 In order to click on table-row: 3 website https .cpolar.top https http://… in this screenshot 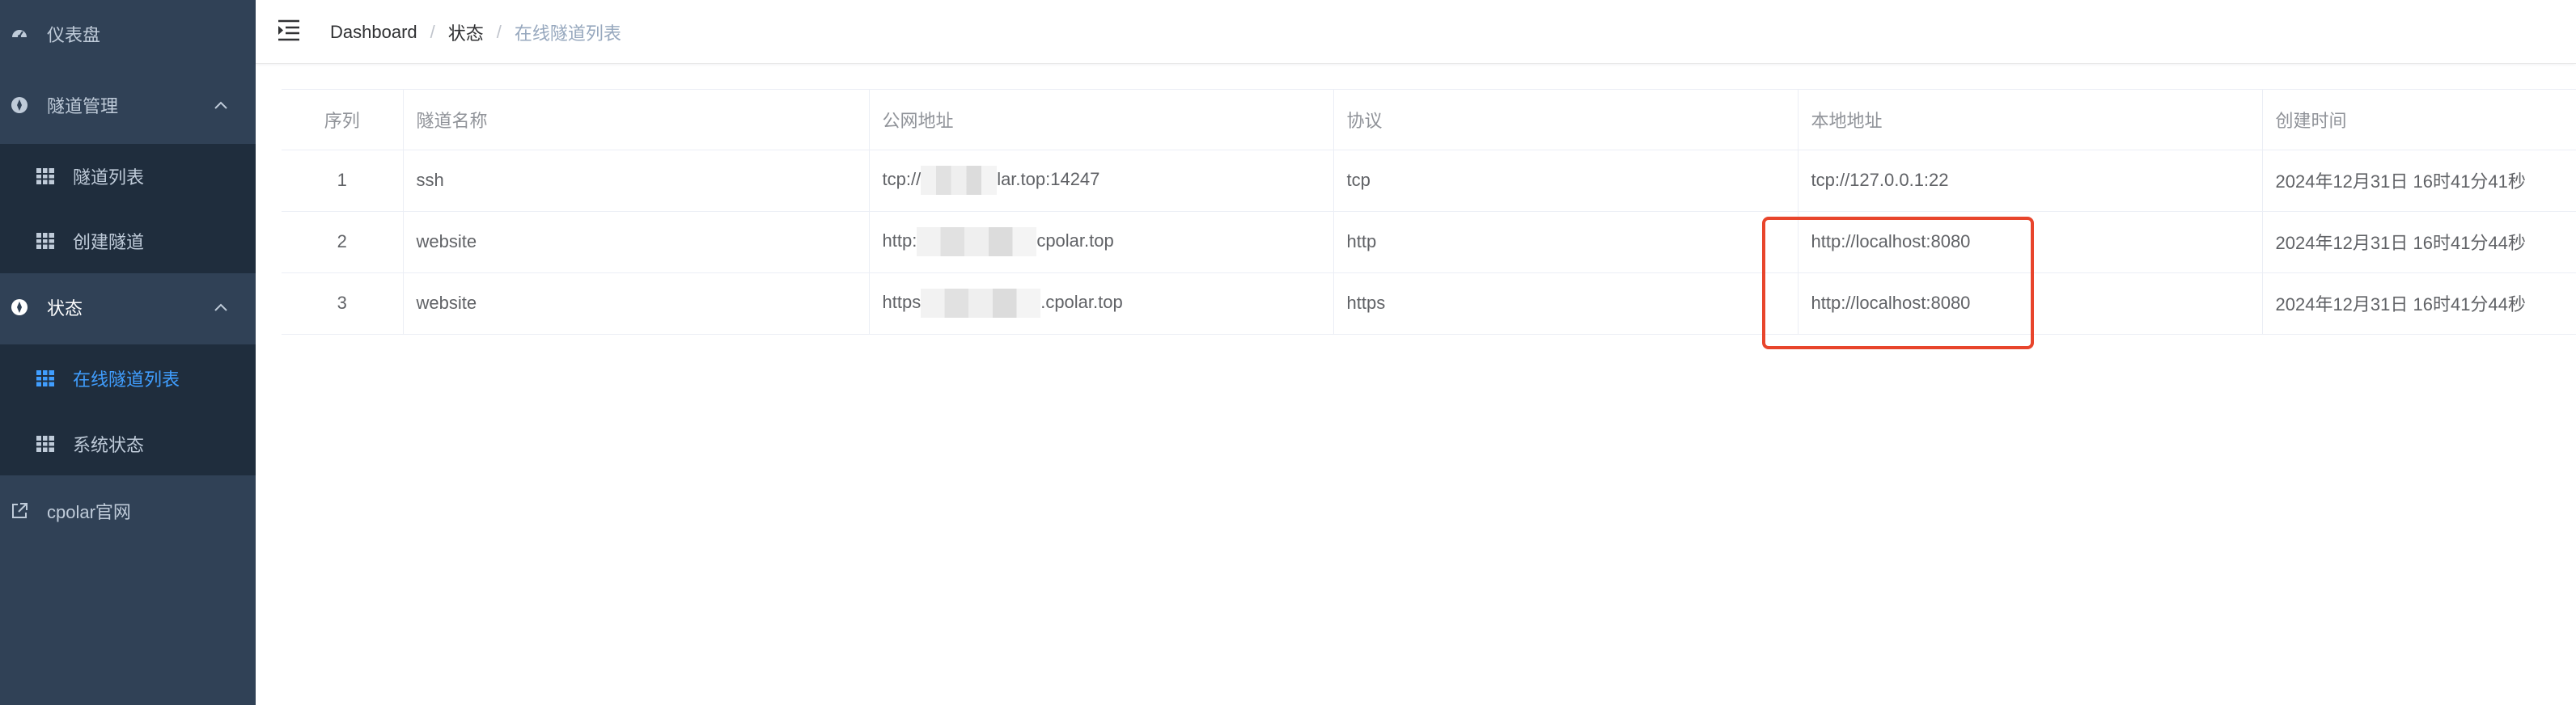, I will do `click(1429, 303)`.